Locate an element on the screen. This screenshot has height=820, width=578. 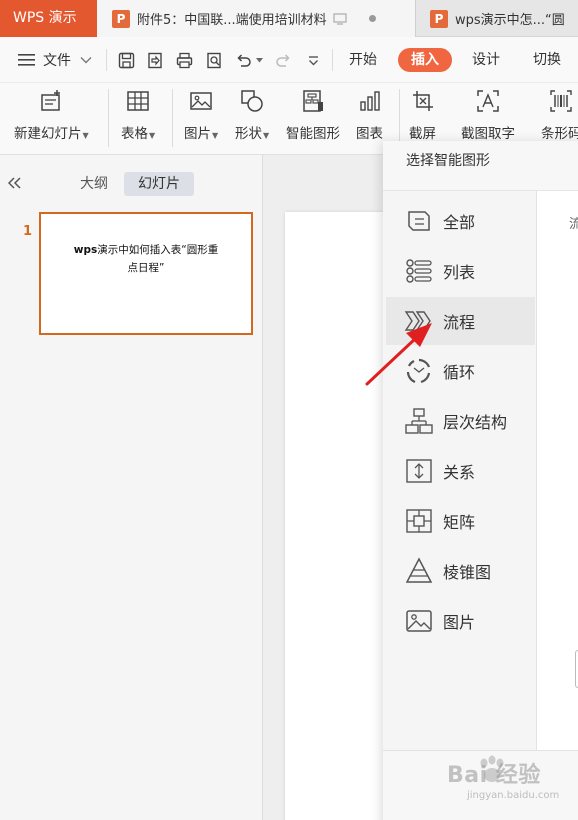
category-list-item: 列表 is located at coordinates (460, 271).